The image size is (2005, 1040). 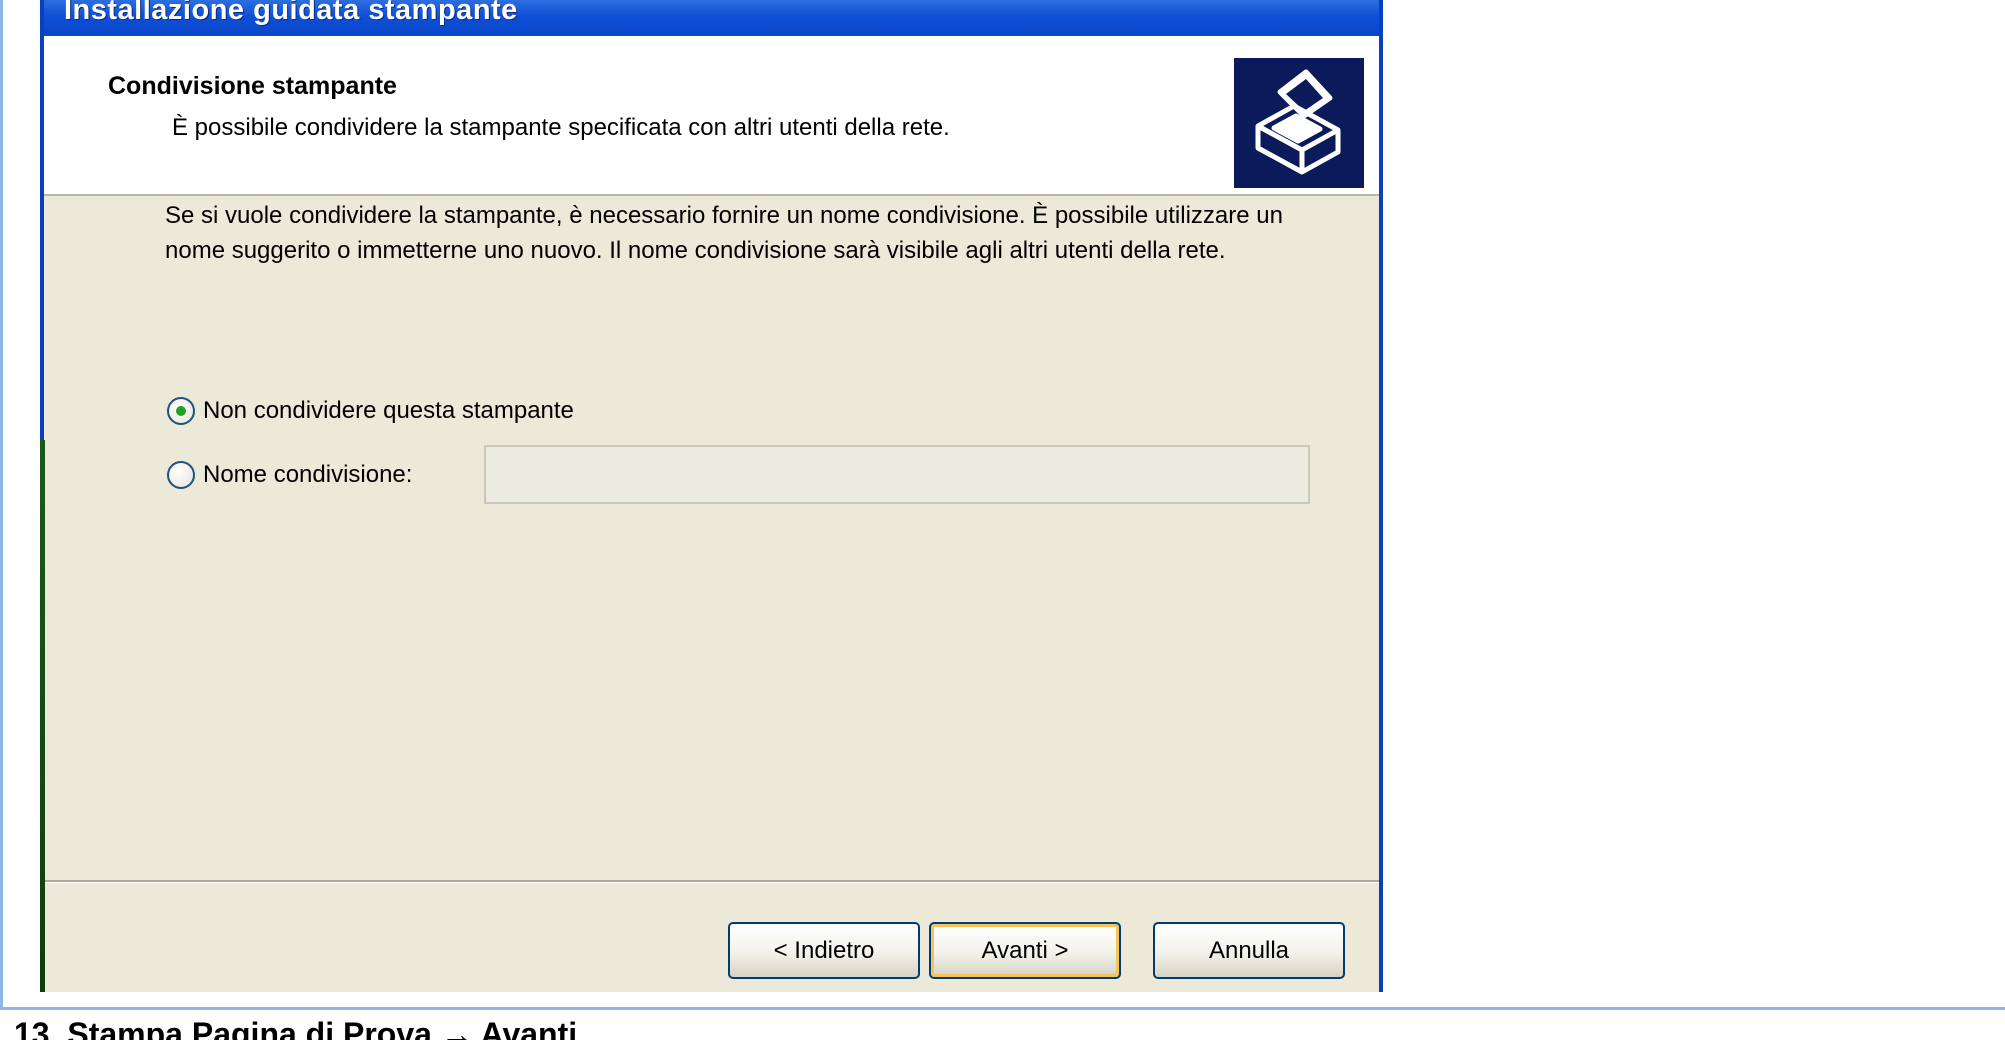 I want to click on share-name-radio, so click(x=181, y=475).